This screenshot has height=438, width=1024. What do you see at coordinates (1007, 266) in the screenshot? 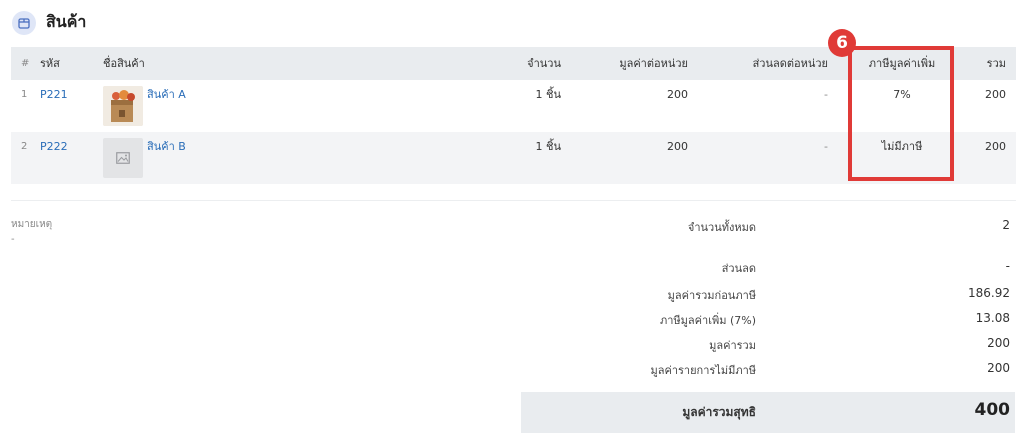
I see `discount-value: -` at bounding box center [1007, 266].